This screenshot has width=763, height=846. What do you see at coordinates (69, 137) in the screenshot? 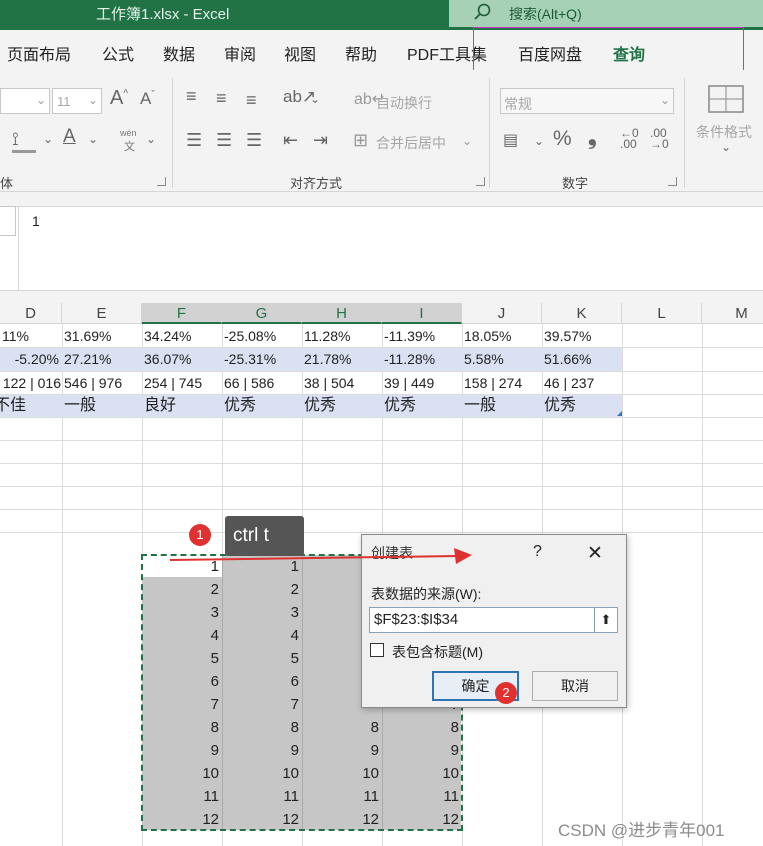
I see `font-color-icon: A` at bounding box center [69, 137].